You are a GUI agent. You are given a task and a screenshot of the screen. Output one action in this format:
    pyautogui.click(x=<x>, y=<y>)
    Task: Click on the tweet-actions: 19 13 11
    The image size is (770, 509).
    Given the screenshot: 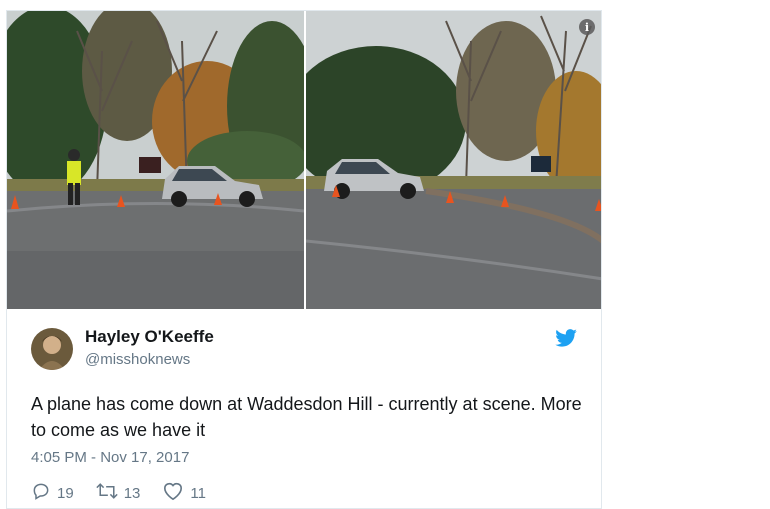 What is the action you would take?
    pyautogui.click(x=129, y=493)
    